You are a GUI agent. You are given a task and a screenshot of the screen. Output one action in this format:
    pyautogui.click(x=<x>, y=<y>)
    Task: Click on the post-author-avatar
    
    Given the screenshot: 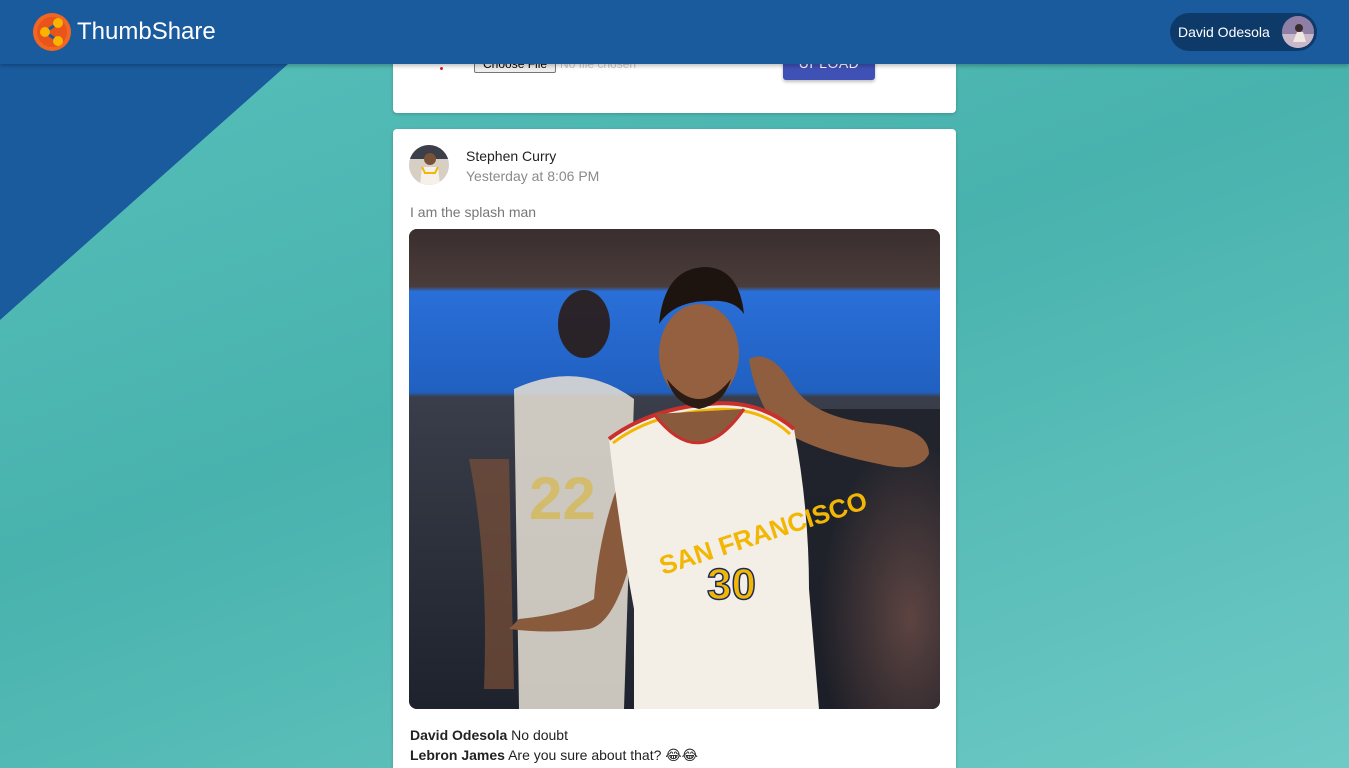 What is the action you would take?
    pyautogui.click(x=429, y=165)
    